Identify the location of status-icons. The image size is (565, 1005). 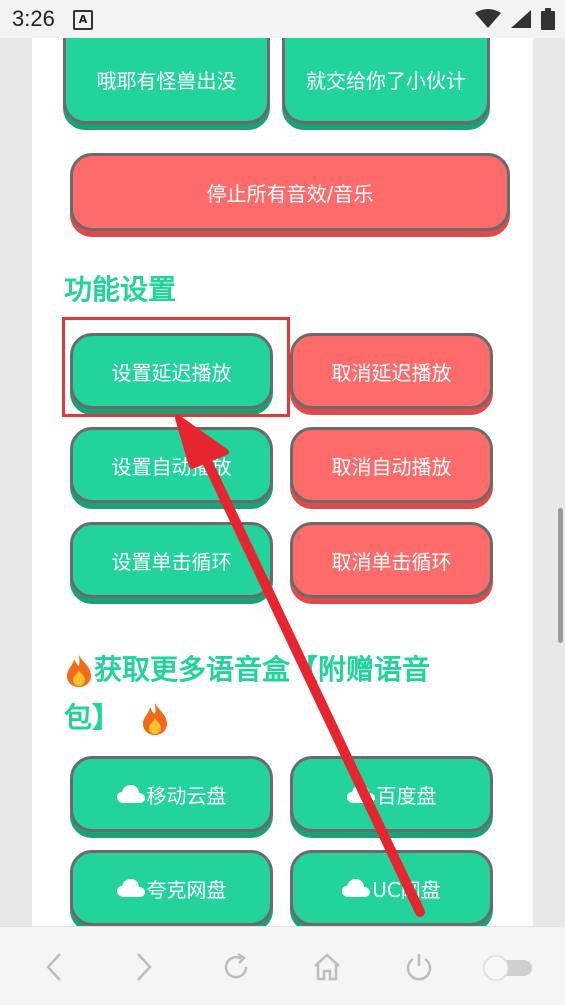
(513, 19).